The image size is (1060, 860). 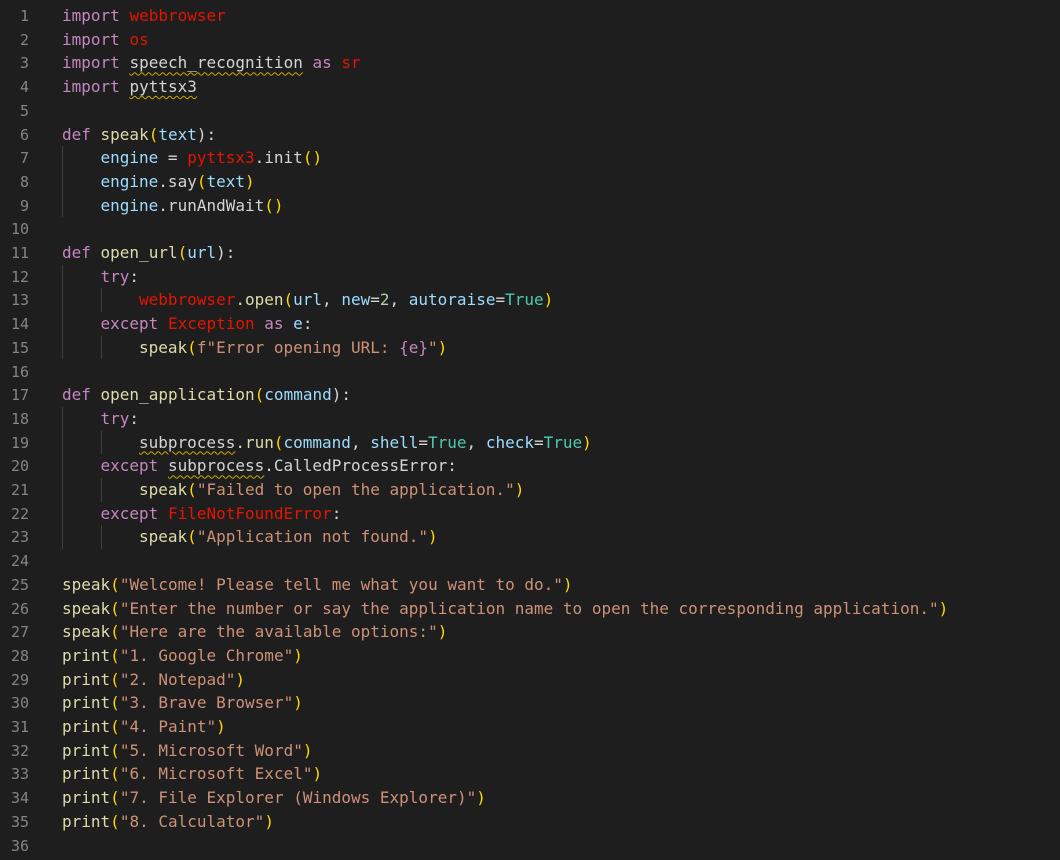 What do you see at coordinates (216, 466) in the screenshot?
I see `code-token: subprocess` at bounding box center [216, 466].